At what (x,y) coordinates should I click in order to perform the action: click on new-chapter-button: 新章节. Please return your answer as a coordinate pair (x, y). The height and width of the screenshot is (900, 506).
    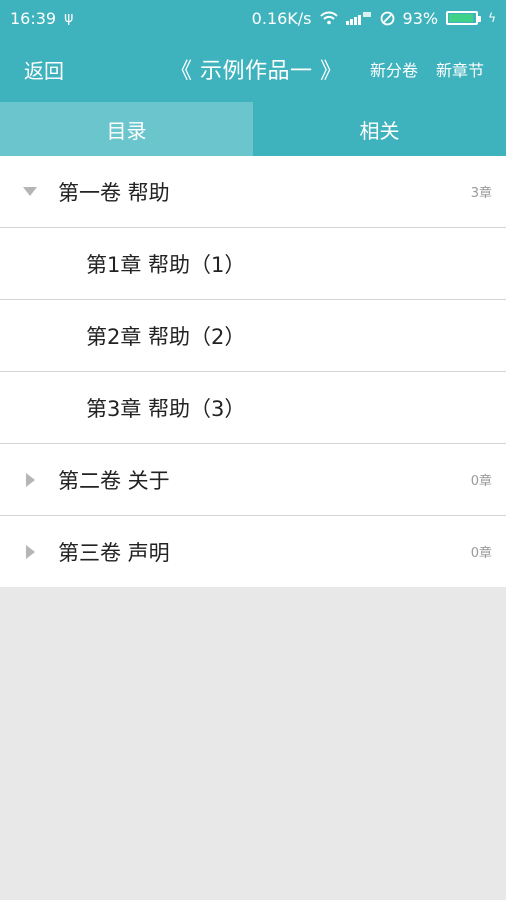
    Looking at the image, I should click on (460, 69).